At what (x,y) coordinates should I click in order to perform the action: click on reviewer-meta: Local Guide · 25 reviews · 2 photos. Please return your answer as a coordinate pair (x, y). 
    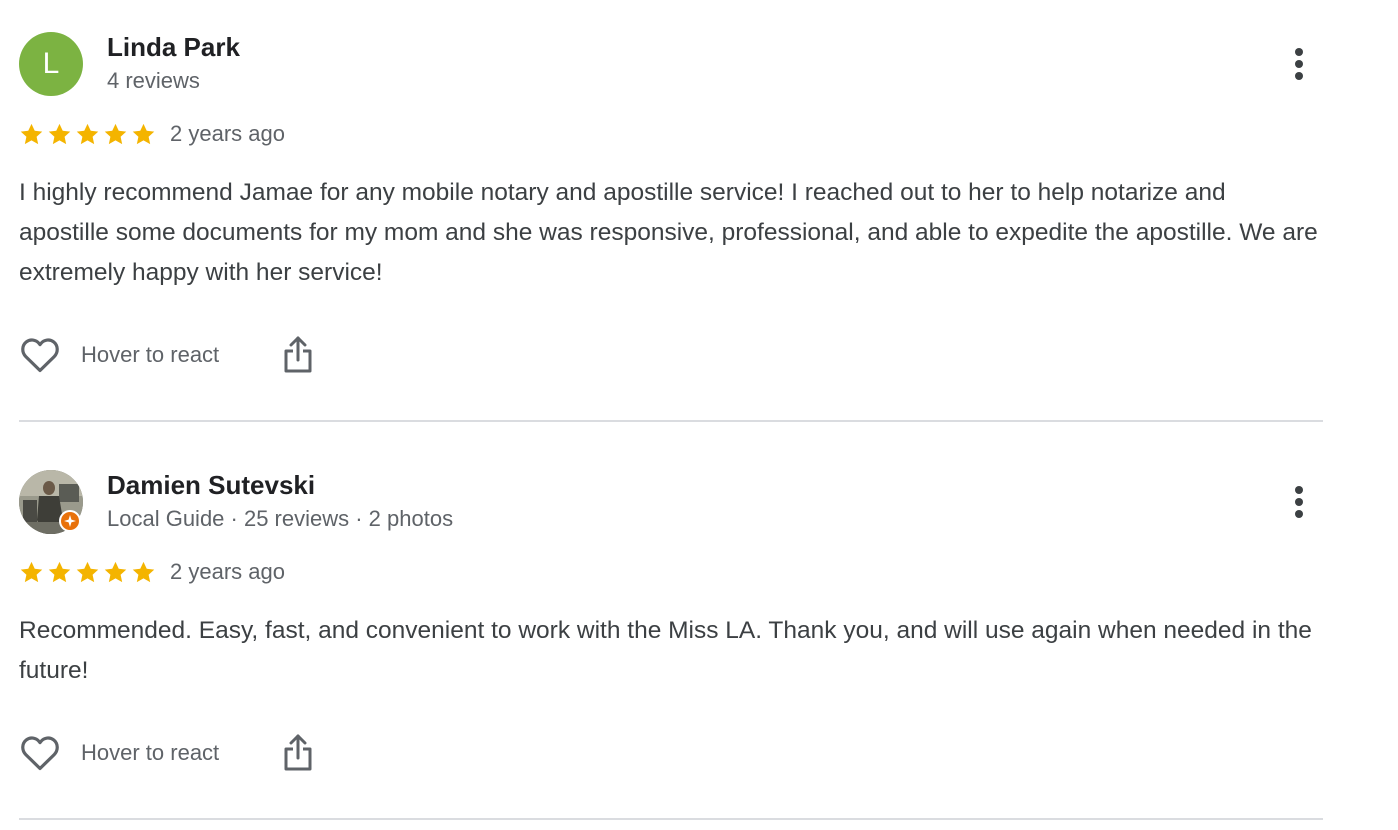
    Looking at the image, I should click on (280, 518).